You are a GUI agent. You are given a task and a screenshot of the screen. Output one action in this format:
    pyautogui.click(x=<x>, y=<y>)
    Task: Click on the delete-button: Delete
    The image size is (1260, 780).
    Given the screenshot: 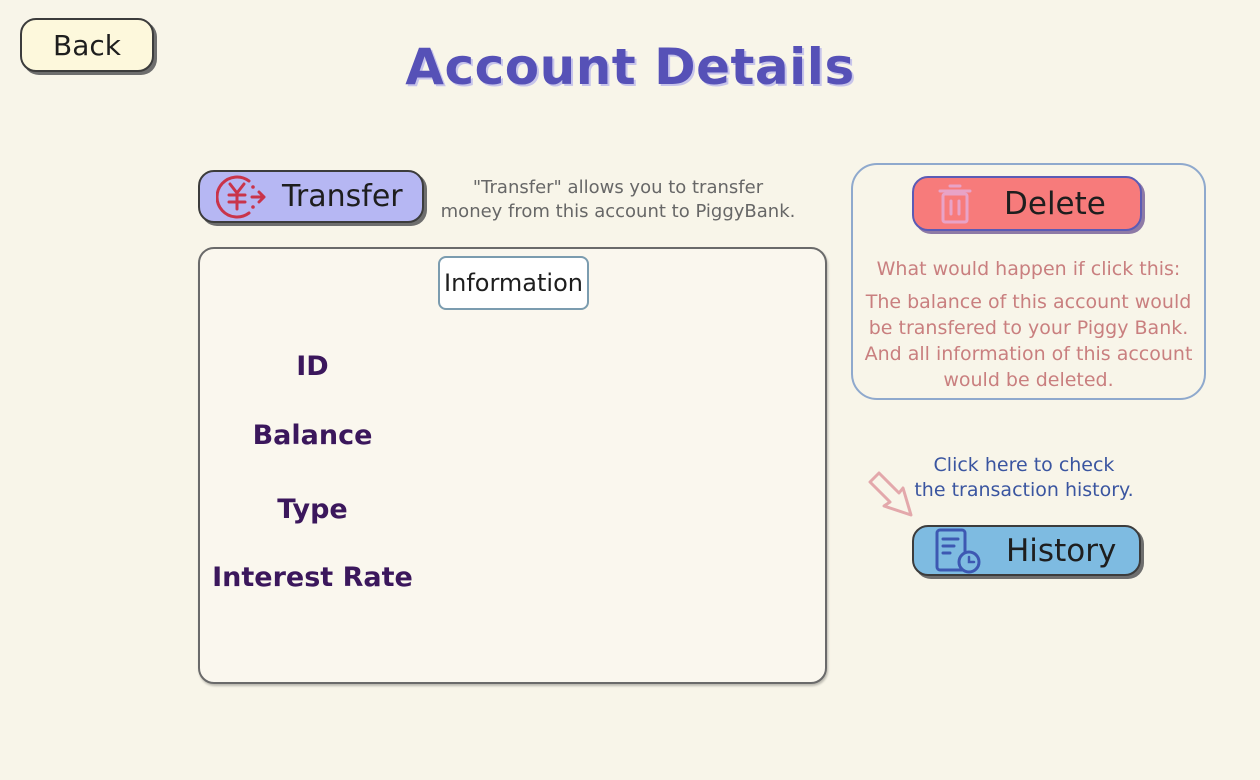 What is the action you would take?
    pyautogui.click(x=1027, y=203)
    